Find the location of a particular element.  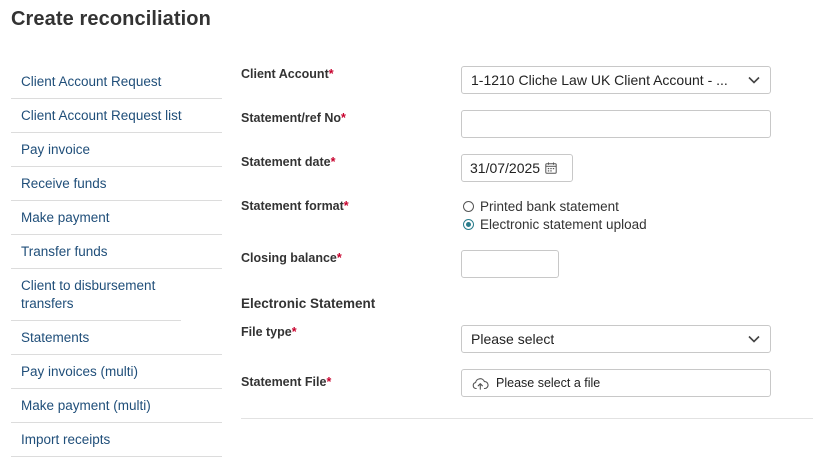

section-heading-electronic-statement: Electronic Statement is located at coordinates (308, 303).